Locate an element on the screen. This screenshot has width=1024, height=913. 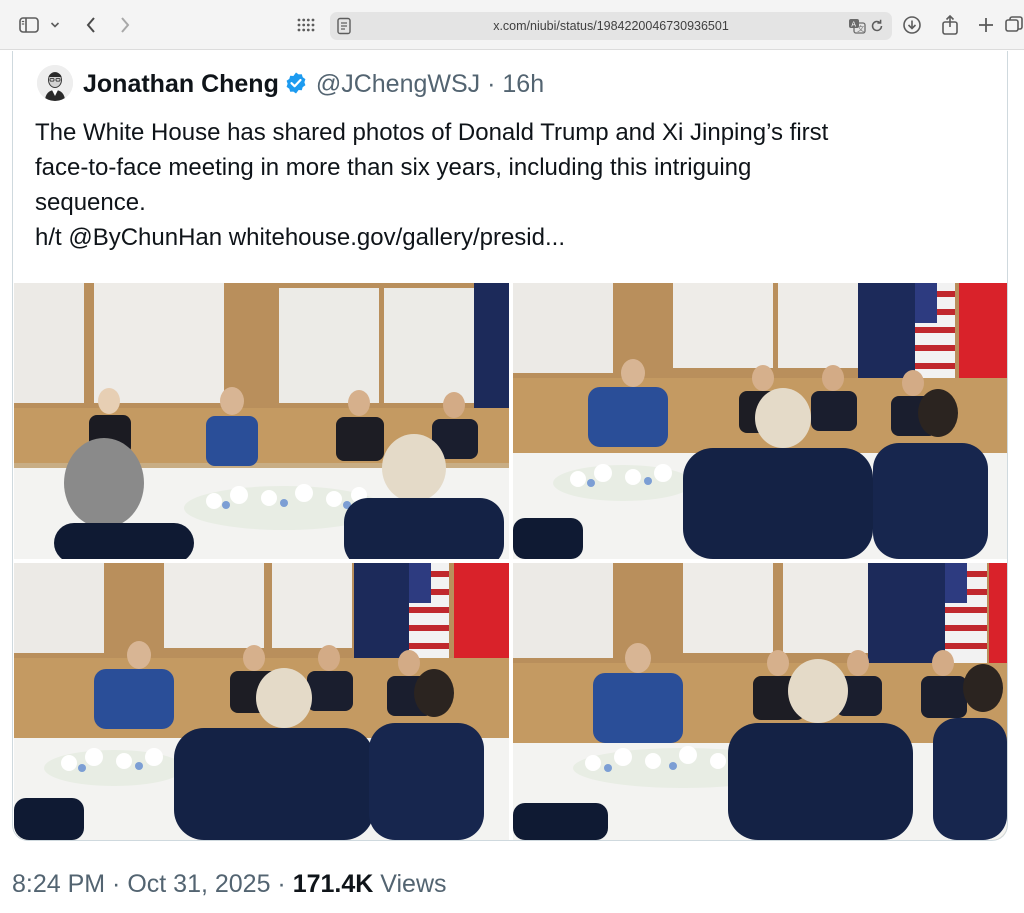
sidebar-icon is located at coordinates (29, 25).